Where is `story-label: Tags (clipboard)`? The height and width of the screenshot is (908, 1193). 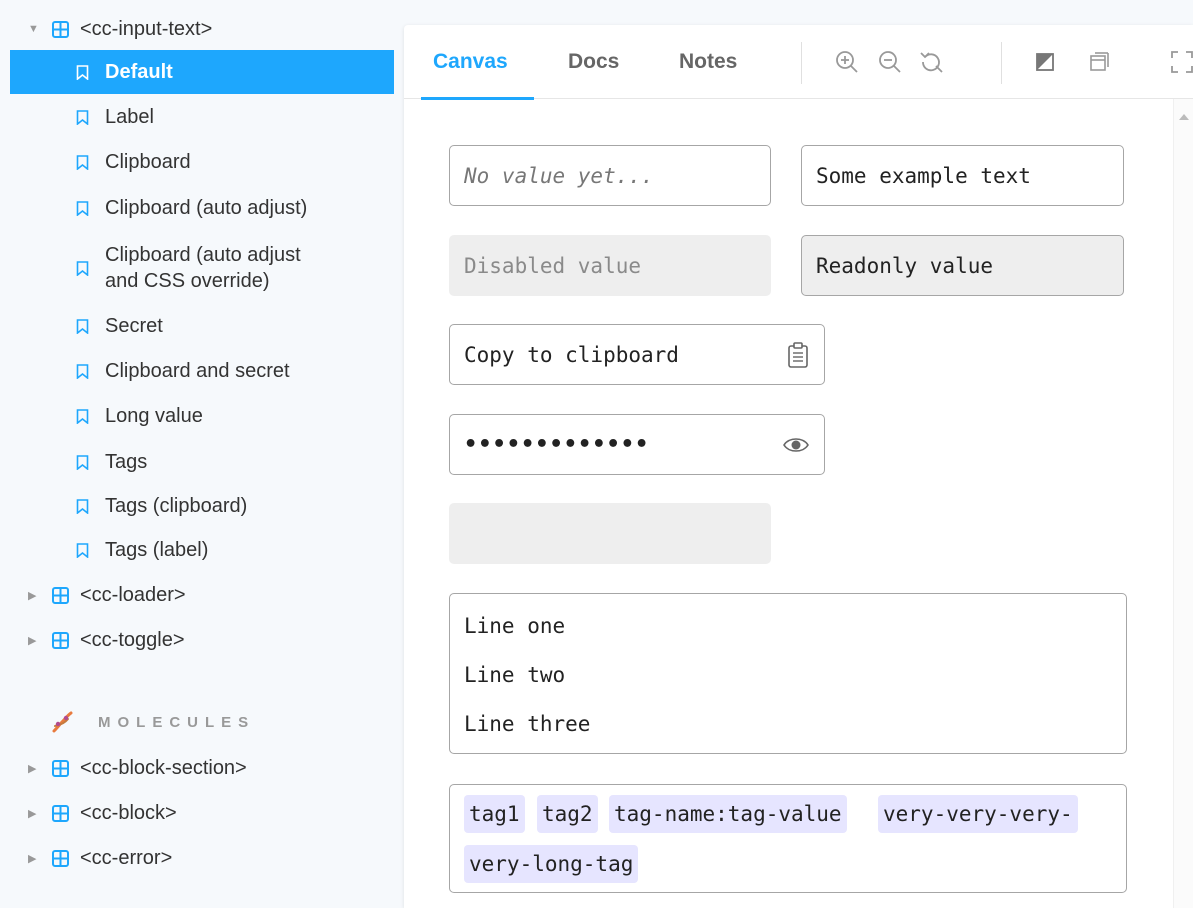 story-label: Tags (clipboard) is located at coordinates (176, 506).